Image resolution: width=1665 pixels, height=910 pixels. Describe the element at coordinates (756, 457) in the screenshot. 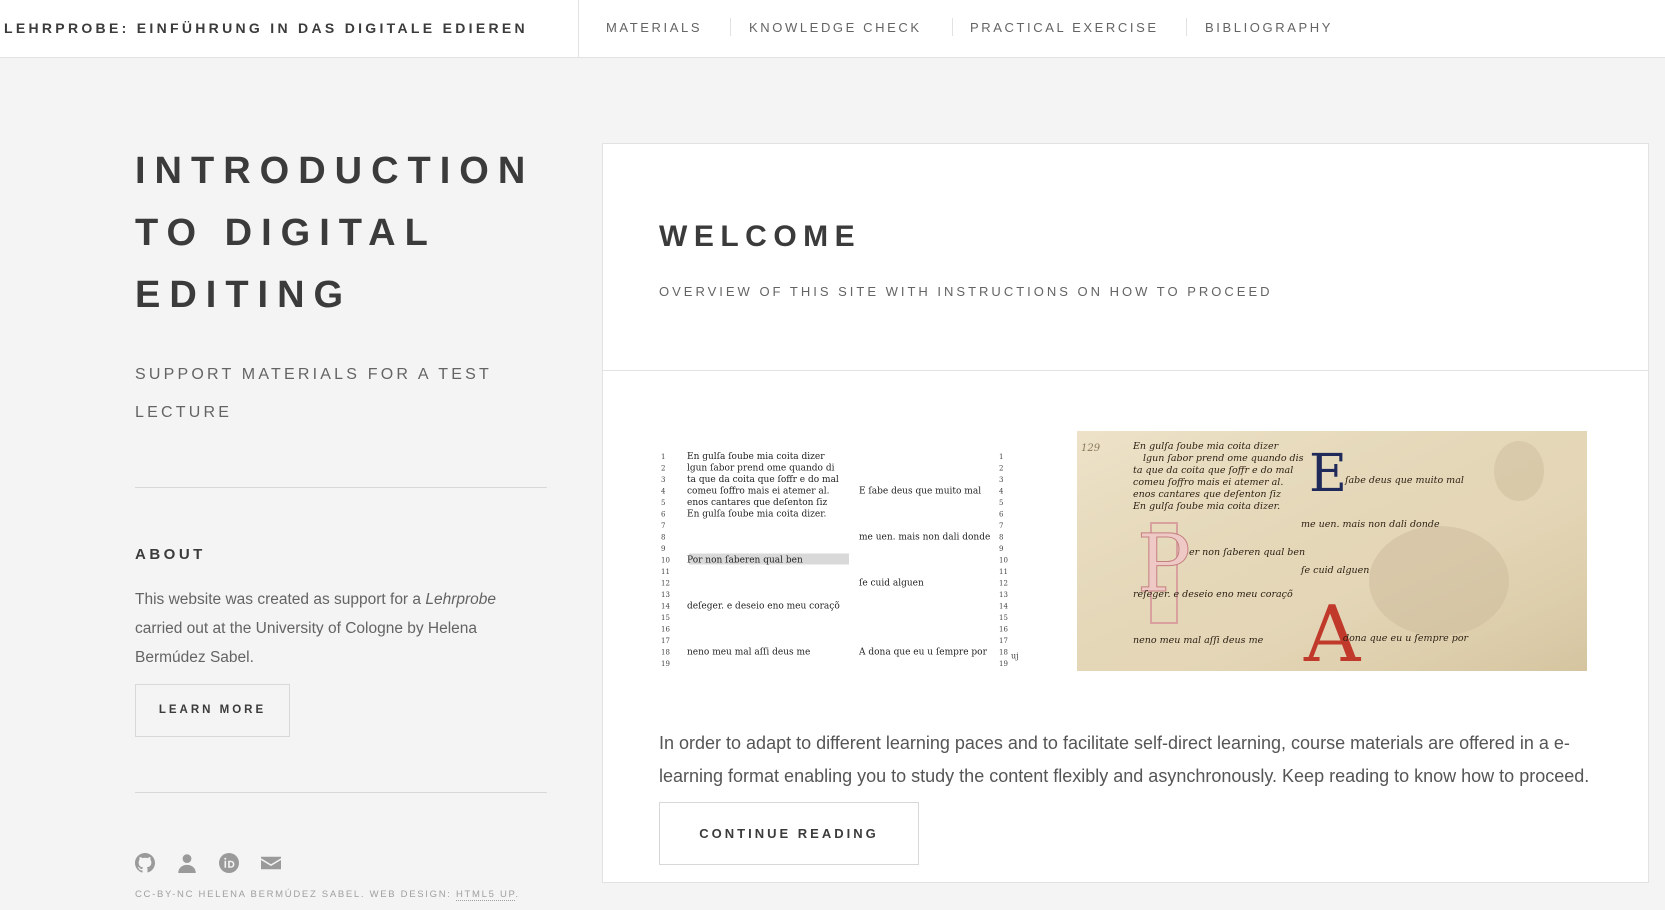

I see `transcription-line: En gulſa ſoube mia coita dizer` at that location.